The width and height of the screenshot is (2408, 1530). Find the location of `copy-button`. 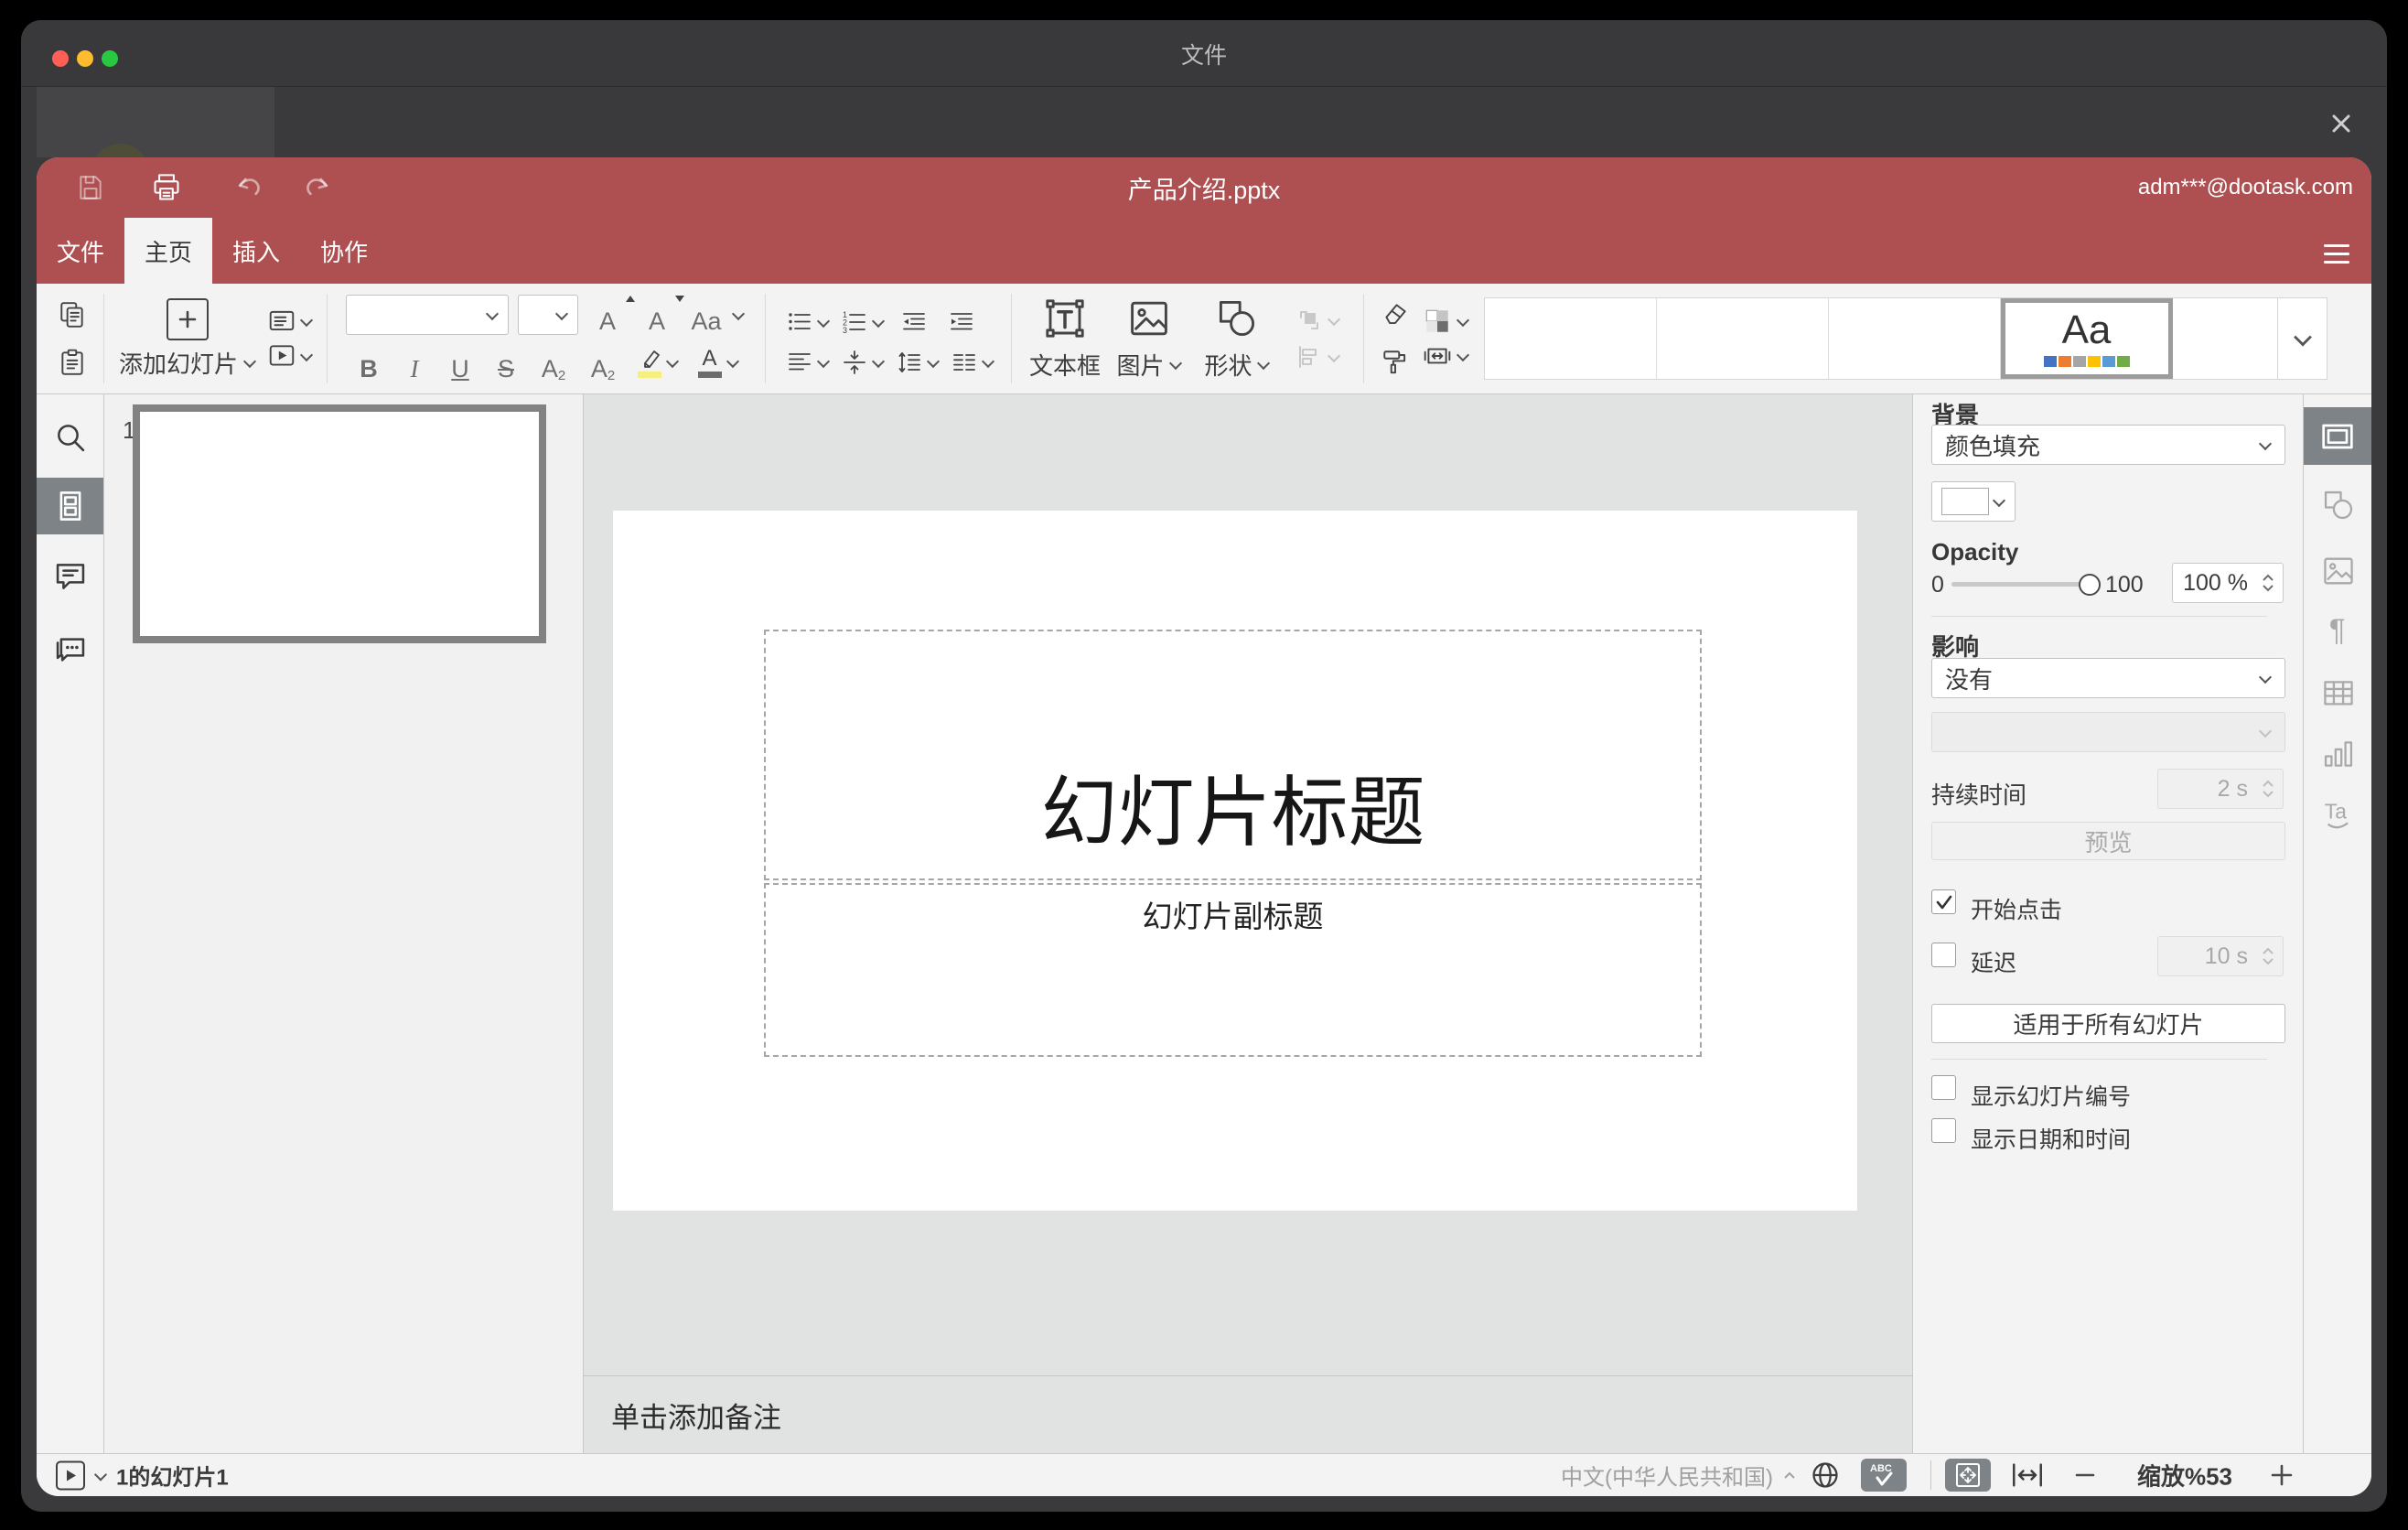

copy-button is located at coordinates (72, 315).